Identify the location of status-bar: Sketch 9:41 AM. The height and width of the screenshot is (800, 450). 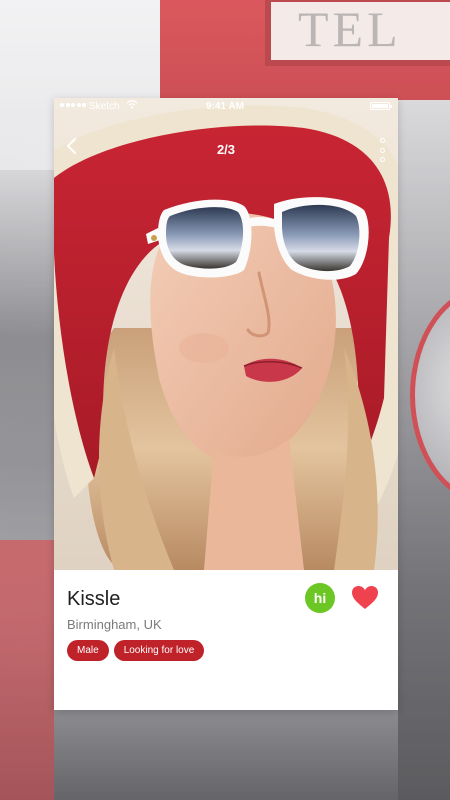
(226, 107).